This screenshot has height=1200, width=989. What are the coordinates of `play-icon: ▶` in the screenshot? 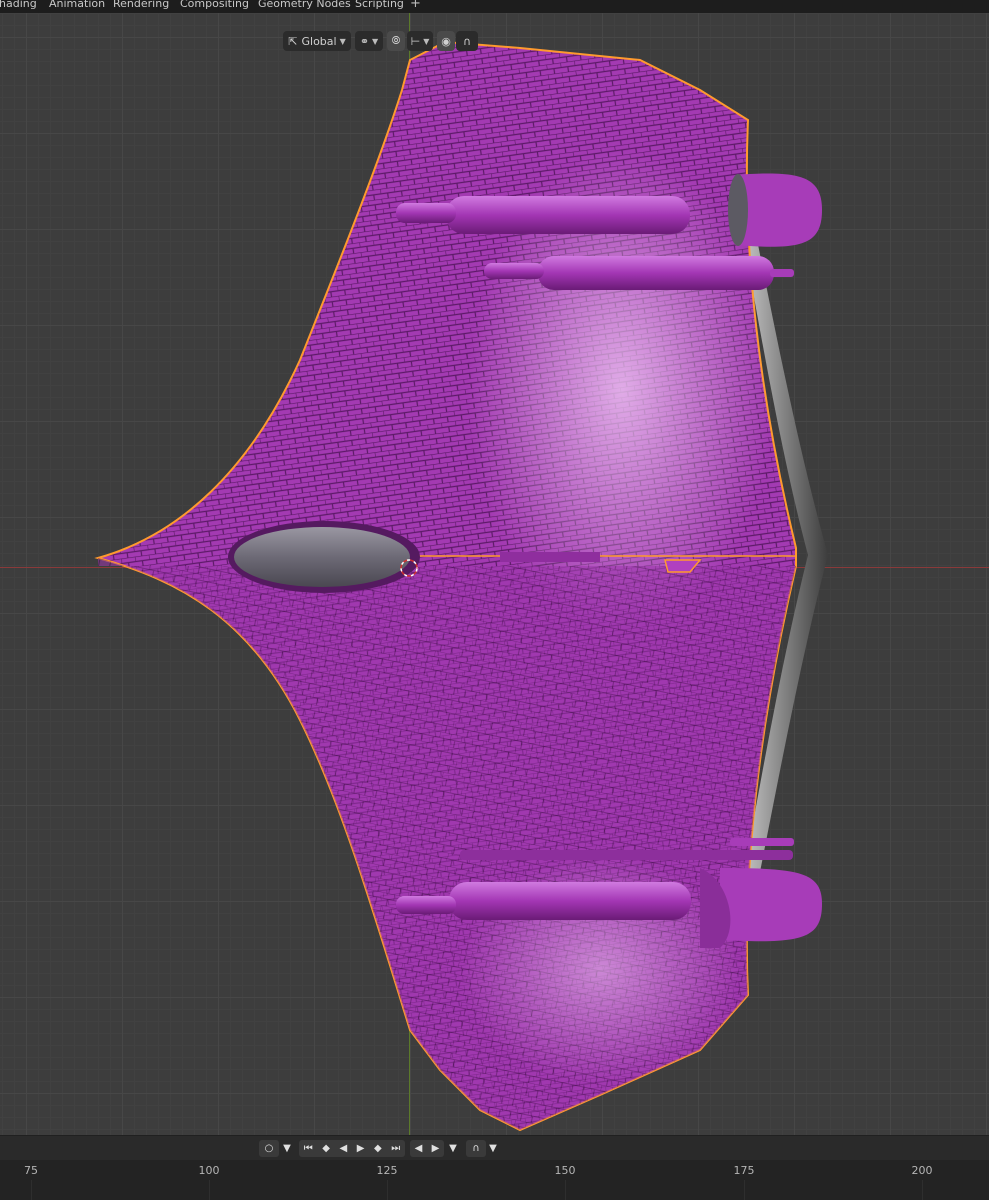 It's located at (361, 1148).